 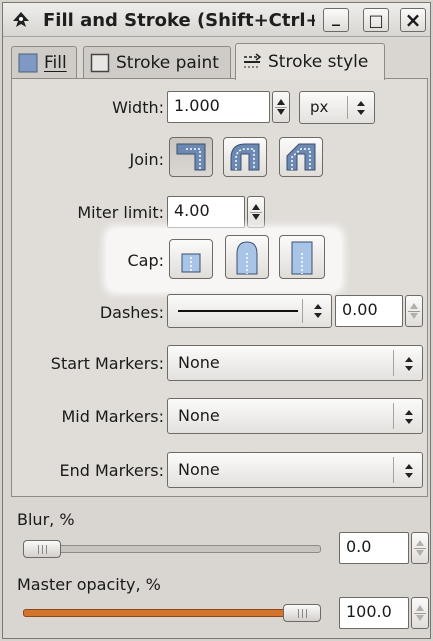 I want to click on miter-limit-label: Miter limit:, so click(x=120, y=212).